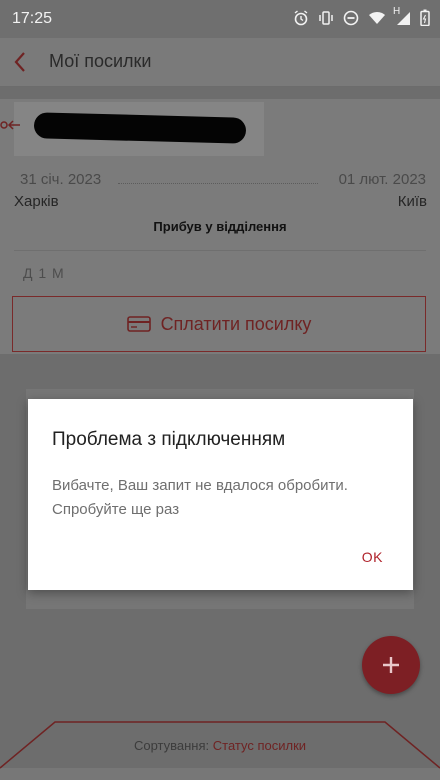 This screenshot has height=780, width=440. Describe the element at coordinates (397, 11) in the screenshot. I see `network-type-label: H` at that location.